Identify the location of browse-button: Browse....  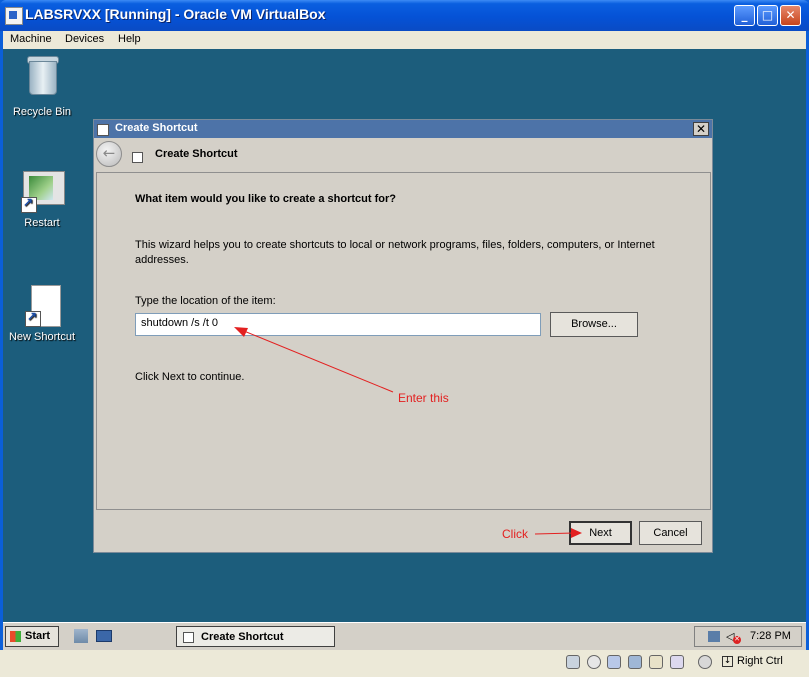
(594, 324).